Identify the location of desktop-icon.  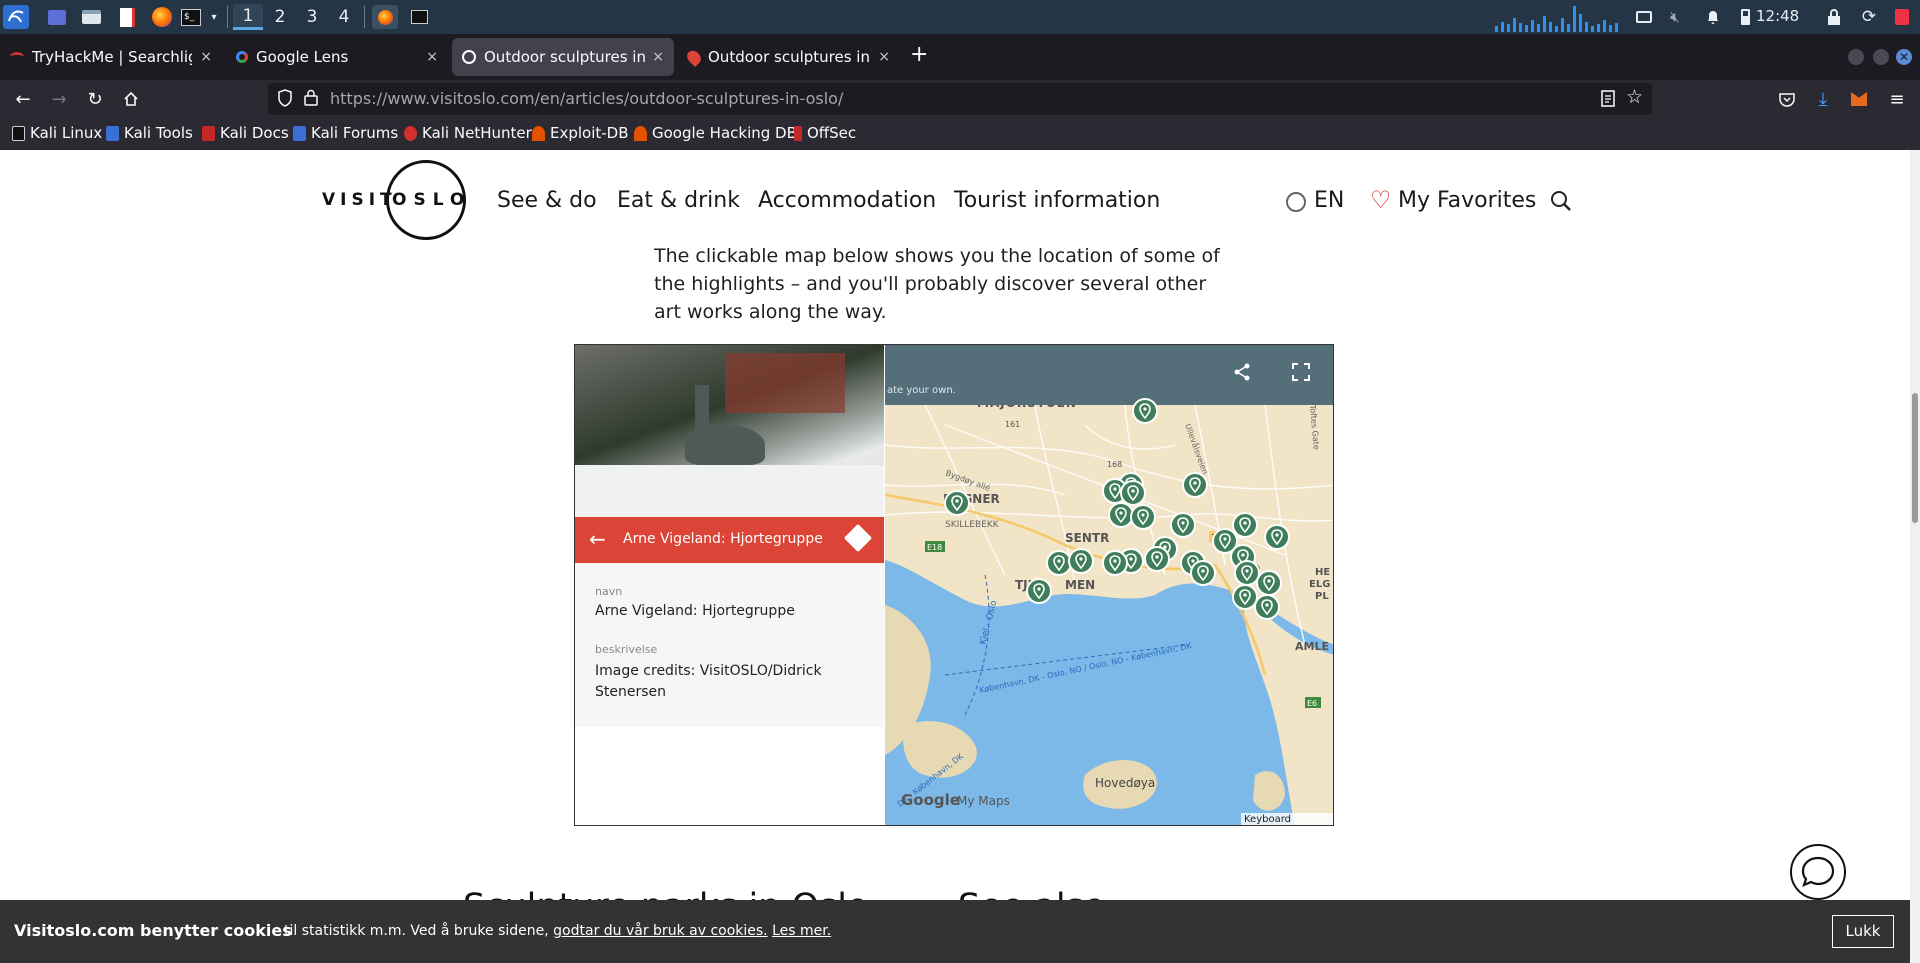
(57, 17).